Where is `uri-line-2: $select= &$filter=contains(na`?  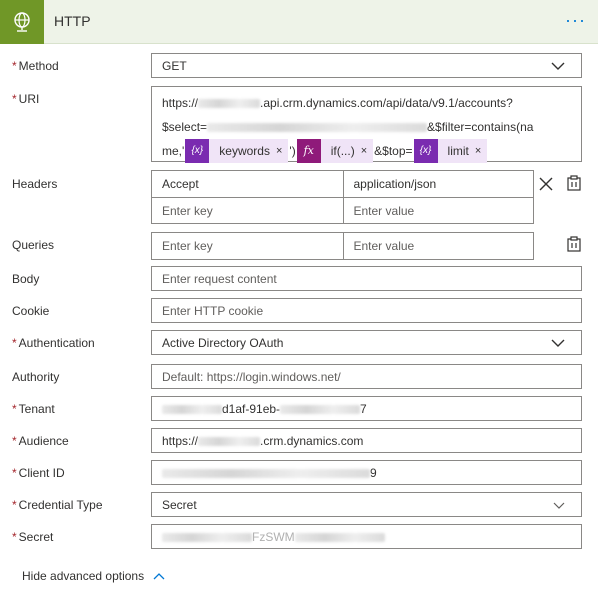 uri-line-2: $select= &$filter=contains(na is located at coordinates (348, 127).